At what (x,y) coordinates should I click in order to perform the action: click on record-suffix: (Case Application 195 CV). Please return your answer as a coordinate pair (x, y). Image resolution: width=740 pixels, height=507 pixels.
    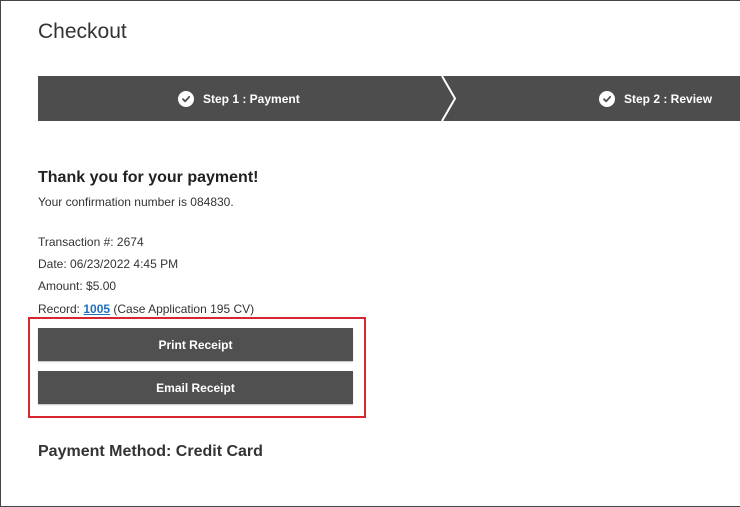
    Looking at the image, I should click on (182, 309).